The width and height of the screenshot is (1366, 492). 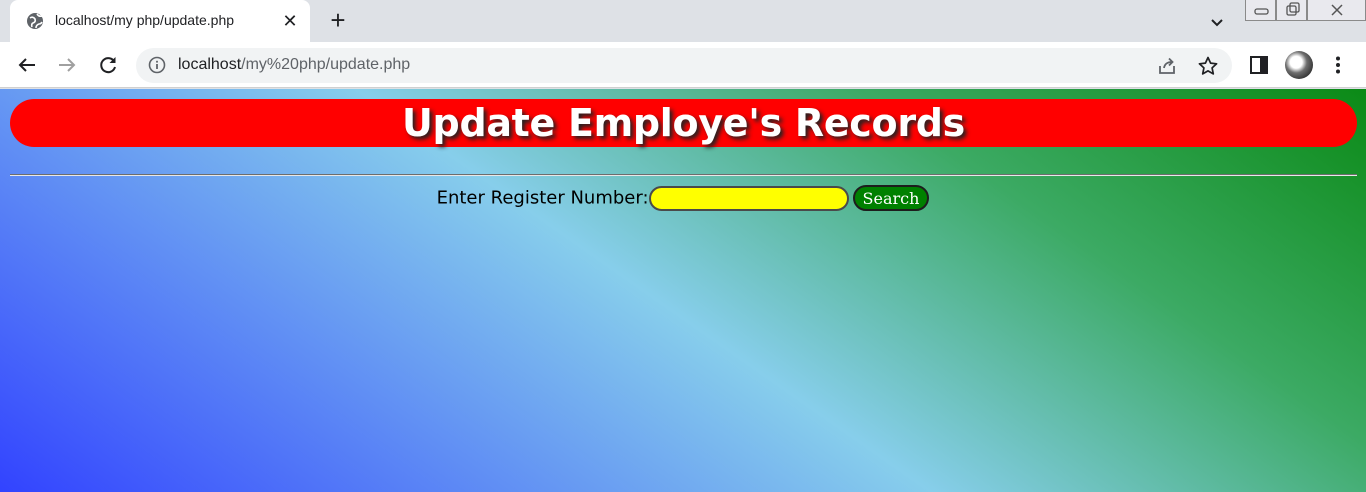 I want to click on search-button: Search, so click(x=891, y=198).